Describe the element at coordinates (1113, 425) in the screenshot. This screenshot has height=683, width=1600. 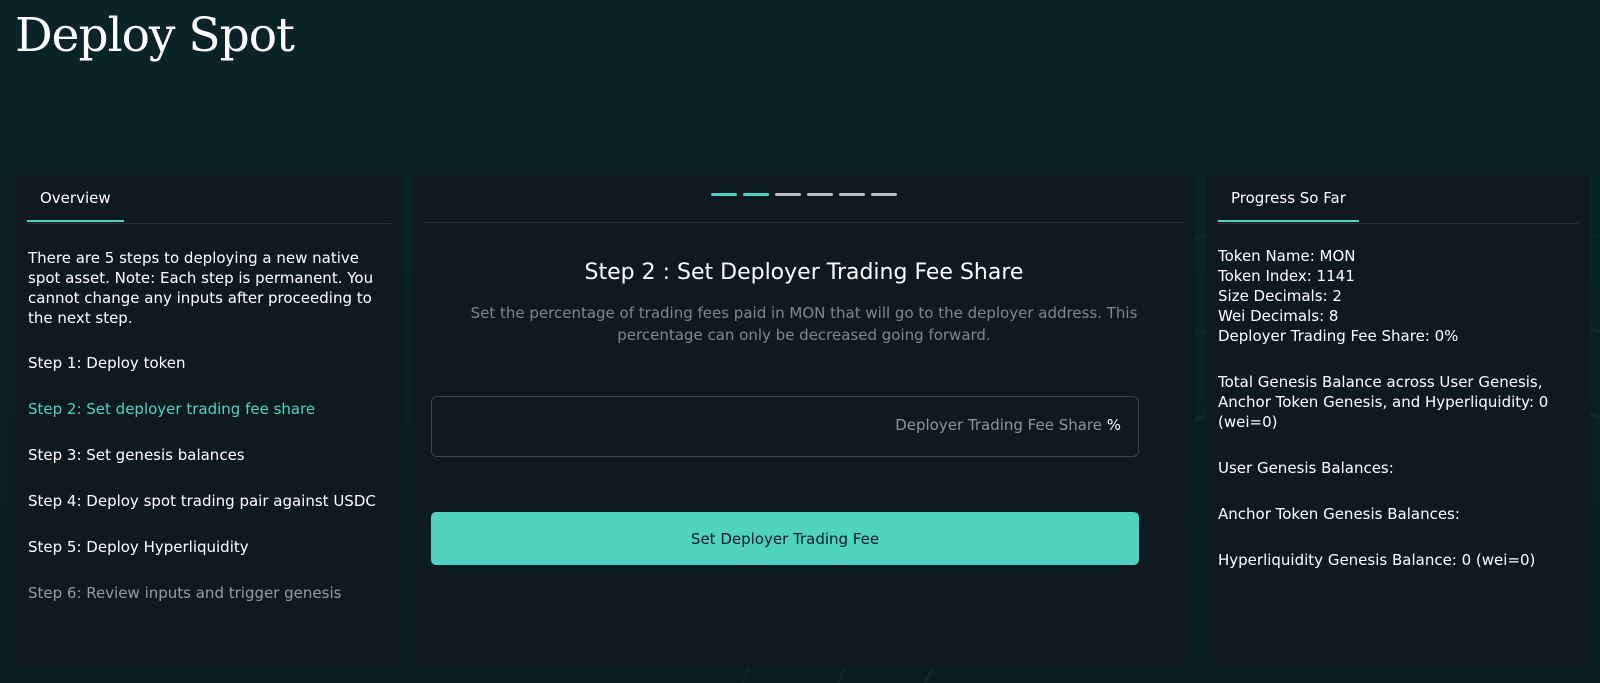
I see `percent-unit: %` at that location.